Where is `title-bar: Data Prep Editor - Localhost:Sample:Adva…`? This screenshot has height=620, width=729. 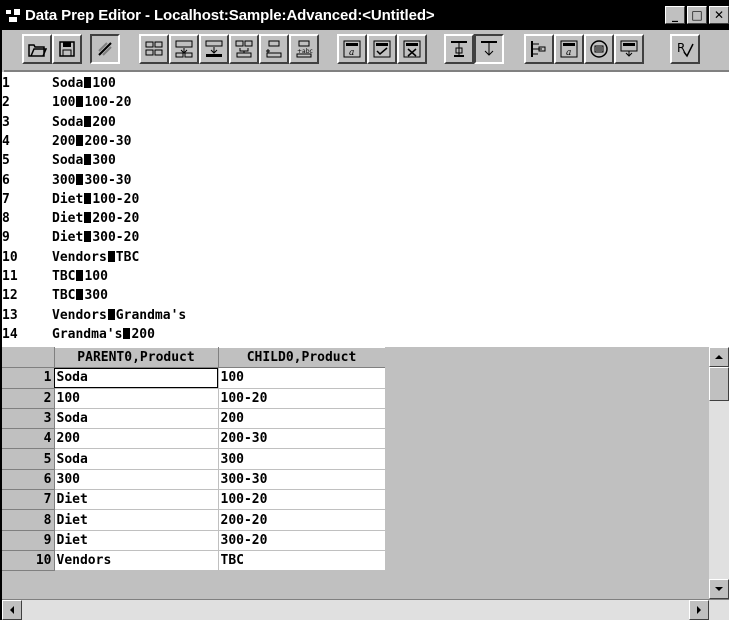
title-bar: Data Prep Editor - Localhost:Sample:Adva… is located at coordinates (365, 15).